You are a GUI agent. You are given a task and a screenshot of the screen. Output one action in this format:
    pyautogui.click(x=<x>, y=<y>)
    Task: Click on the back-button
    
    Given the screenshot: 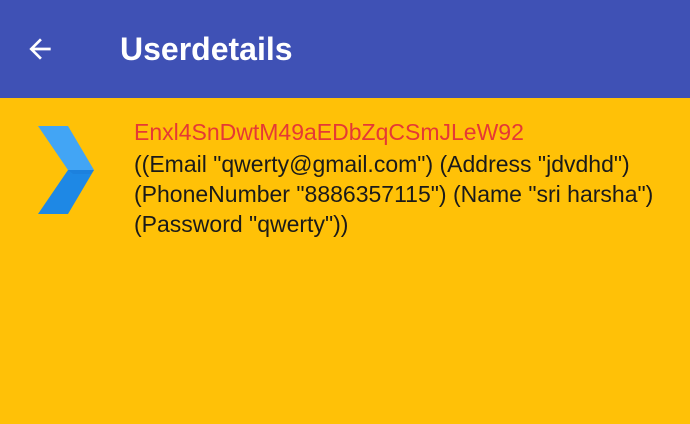 What is the action you would take?
    pyautogui.click(x=40, y=49)
    